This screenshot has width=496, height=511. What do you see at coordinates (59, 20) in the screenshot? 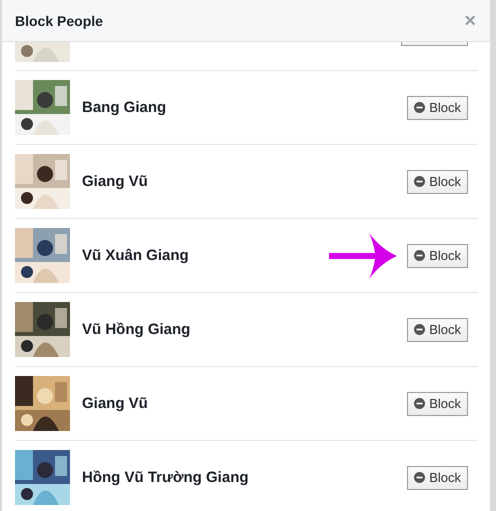
I see `dialog-title: Block People` at bounding box center [59, 20].